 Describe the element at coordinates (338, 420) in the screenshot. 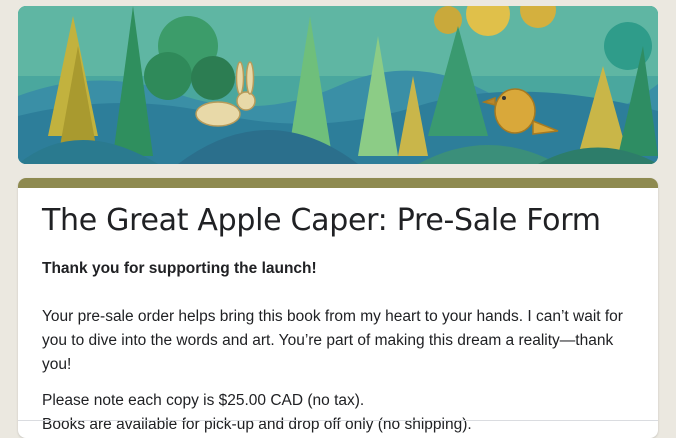

I see `card-divider` at that location.